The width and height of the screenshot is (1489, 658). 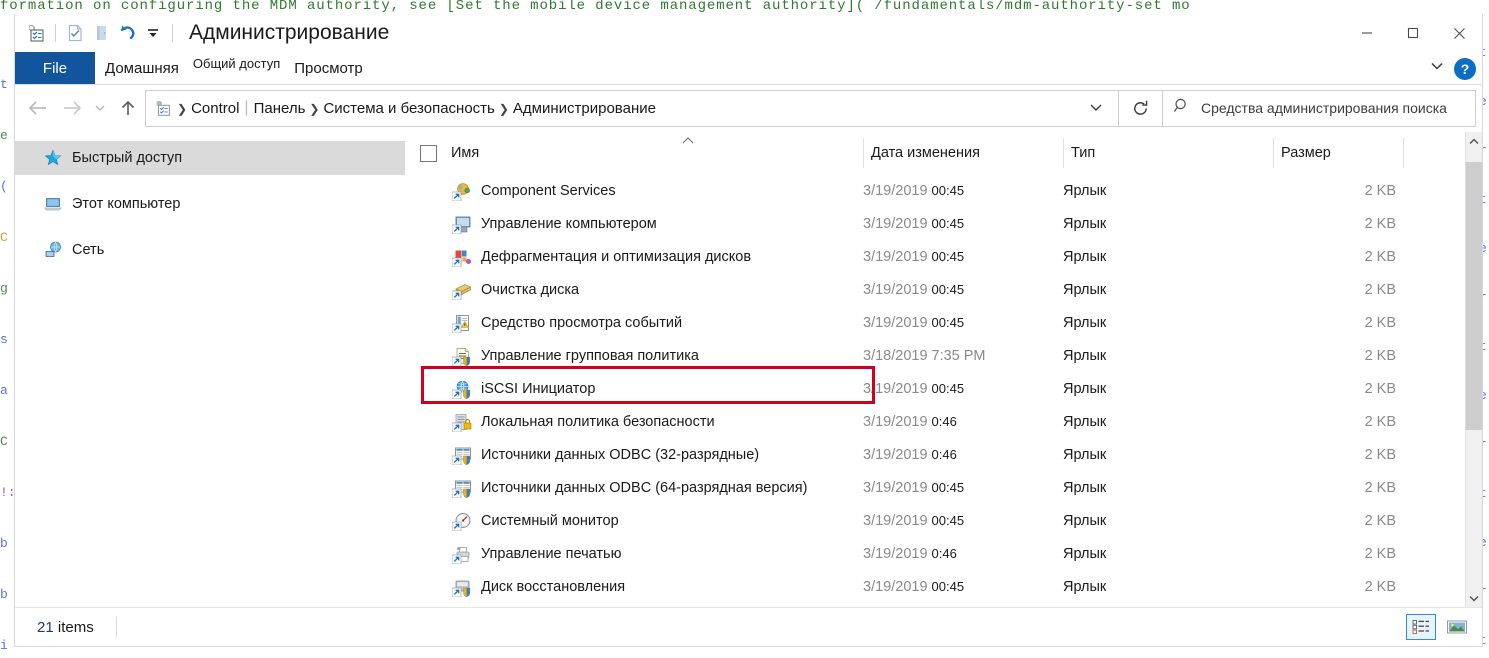 What do you see at coordinates (943, 520) in the screenshot?
I see `table-row: Системный монитор 3/19/2019 00:45 Ярлык 2 KB` at bounding box center [943, 520].